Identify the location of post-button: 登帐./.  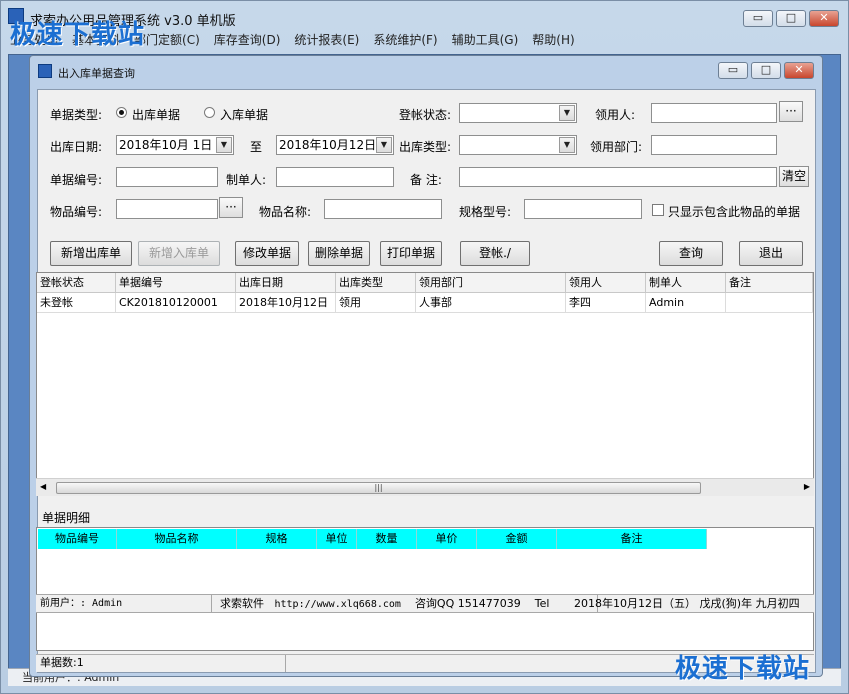
(495, 253).